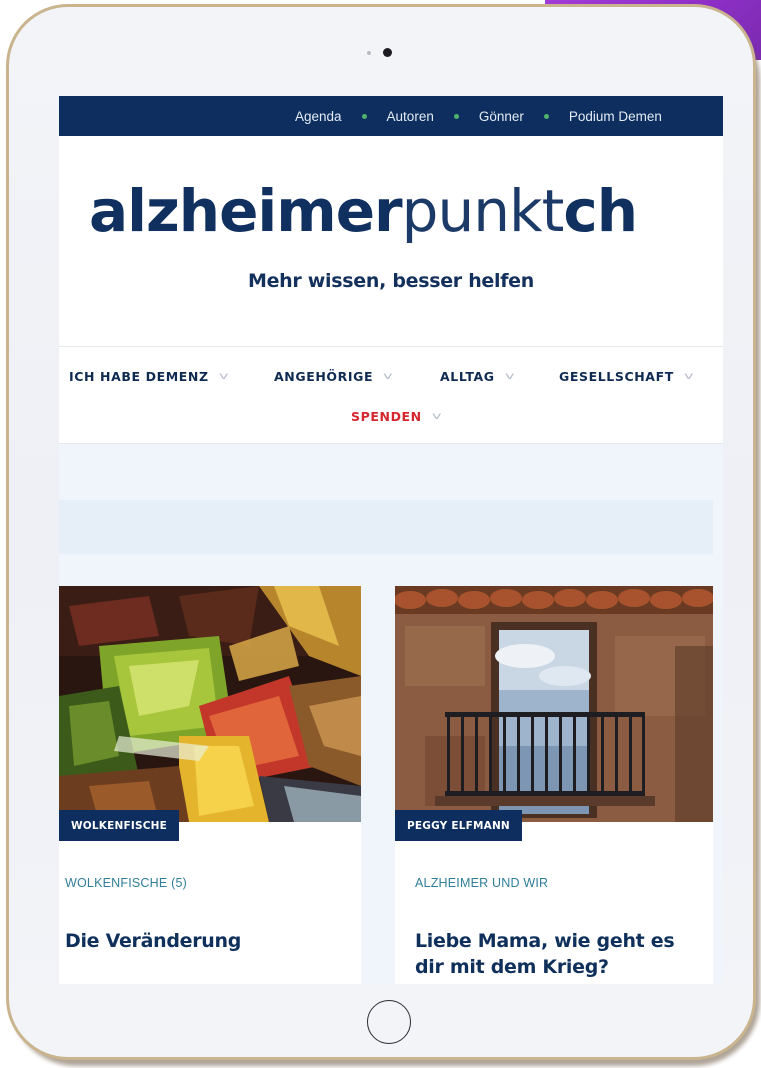  I want to click on nav-item-spenden: SPENDEN v, so click(397, 416).